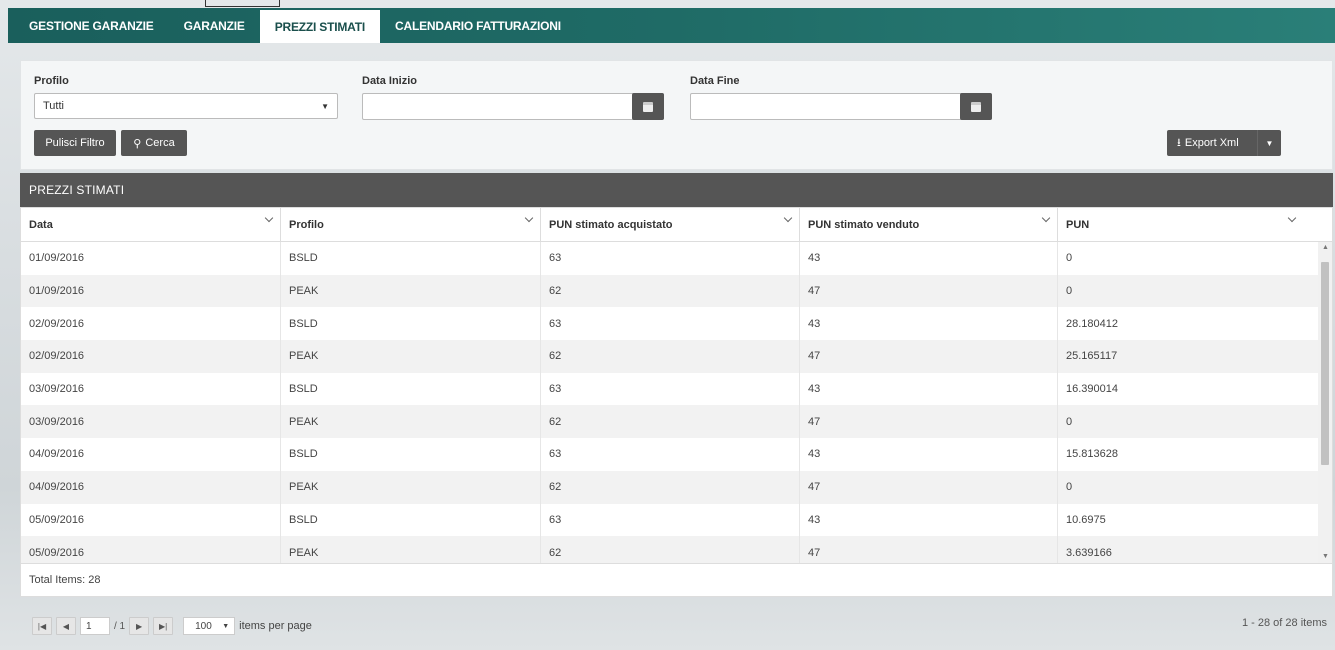  I want to click on export-dropdown-toggle: ▼, so click(1269, 143).